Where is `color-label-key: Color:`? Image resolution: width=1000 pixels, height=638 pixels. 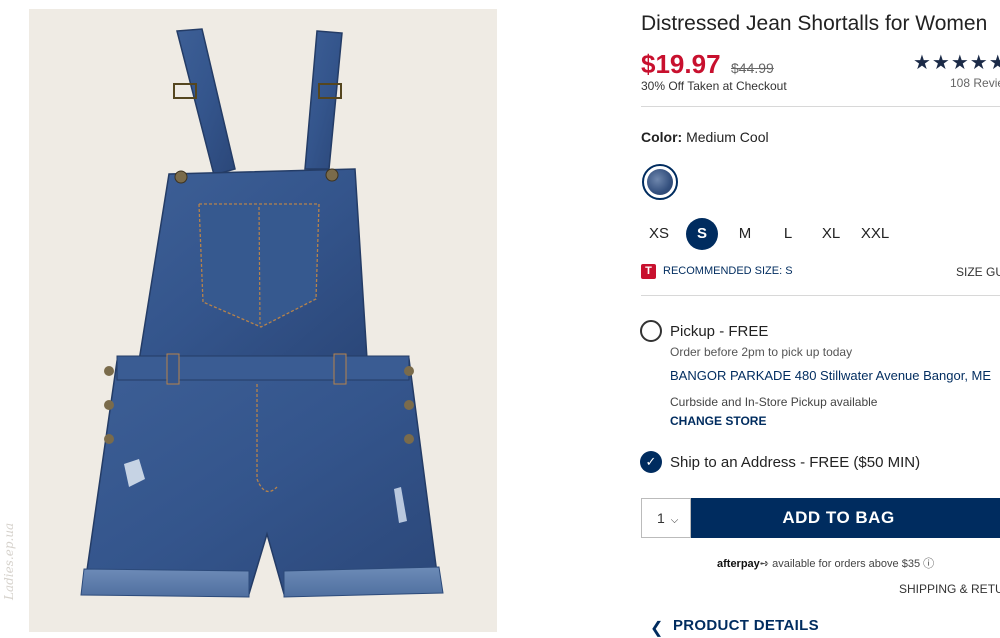 color-label-key: Color: is located at coordinates (662, 137).